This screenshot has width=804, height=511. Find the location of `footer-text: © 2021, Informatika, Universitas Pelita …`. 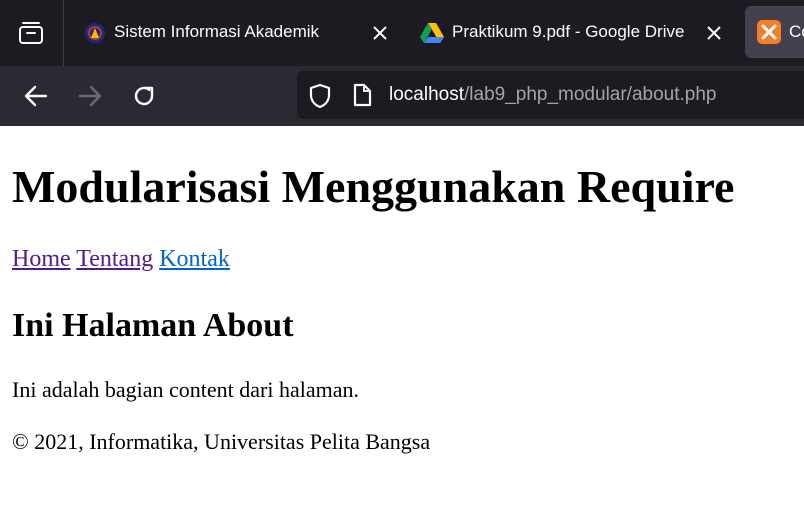

footer-text: © 2021, Informatika, Universitas Pelita … is located at coordinates (221, 441).